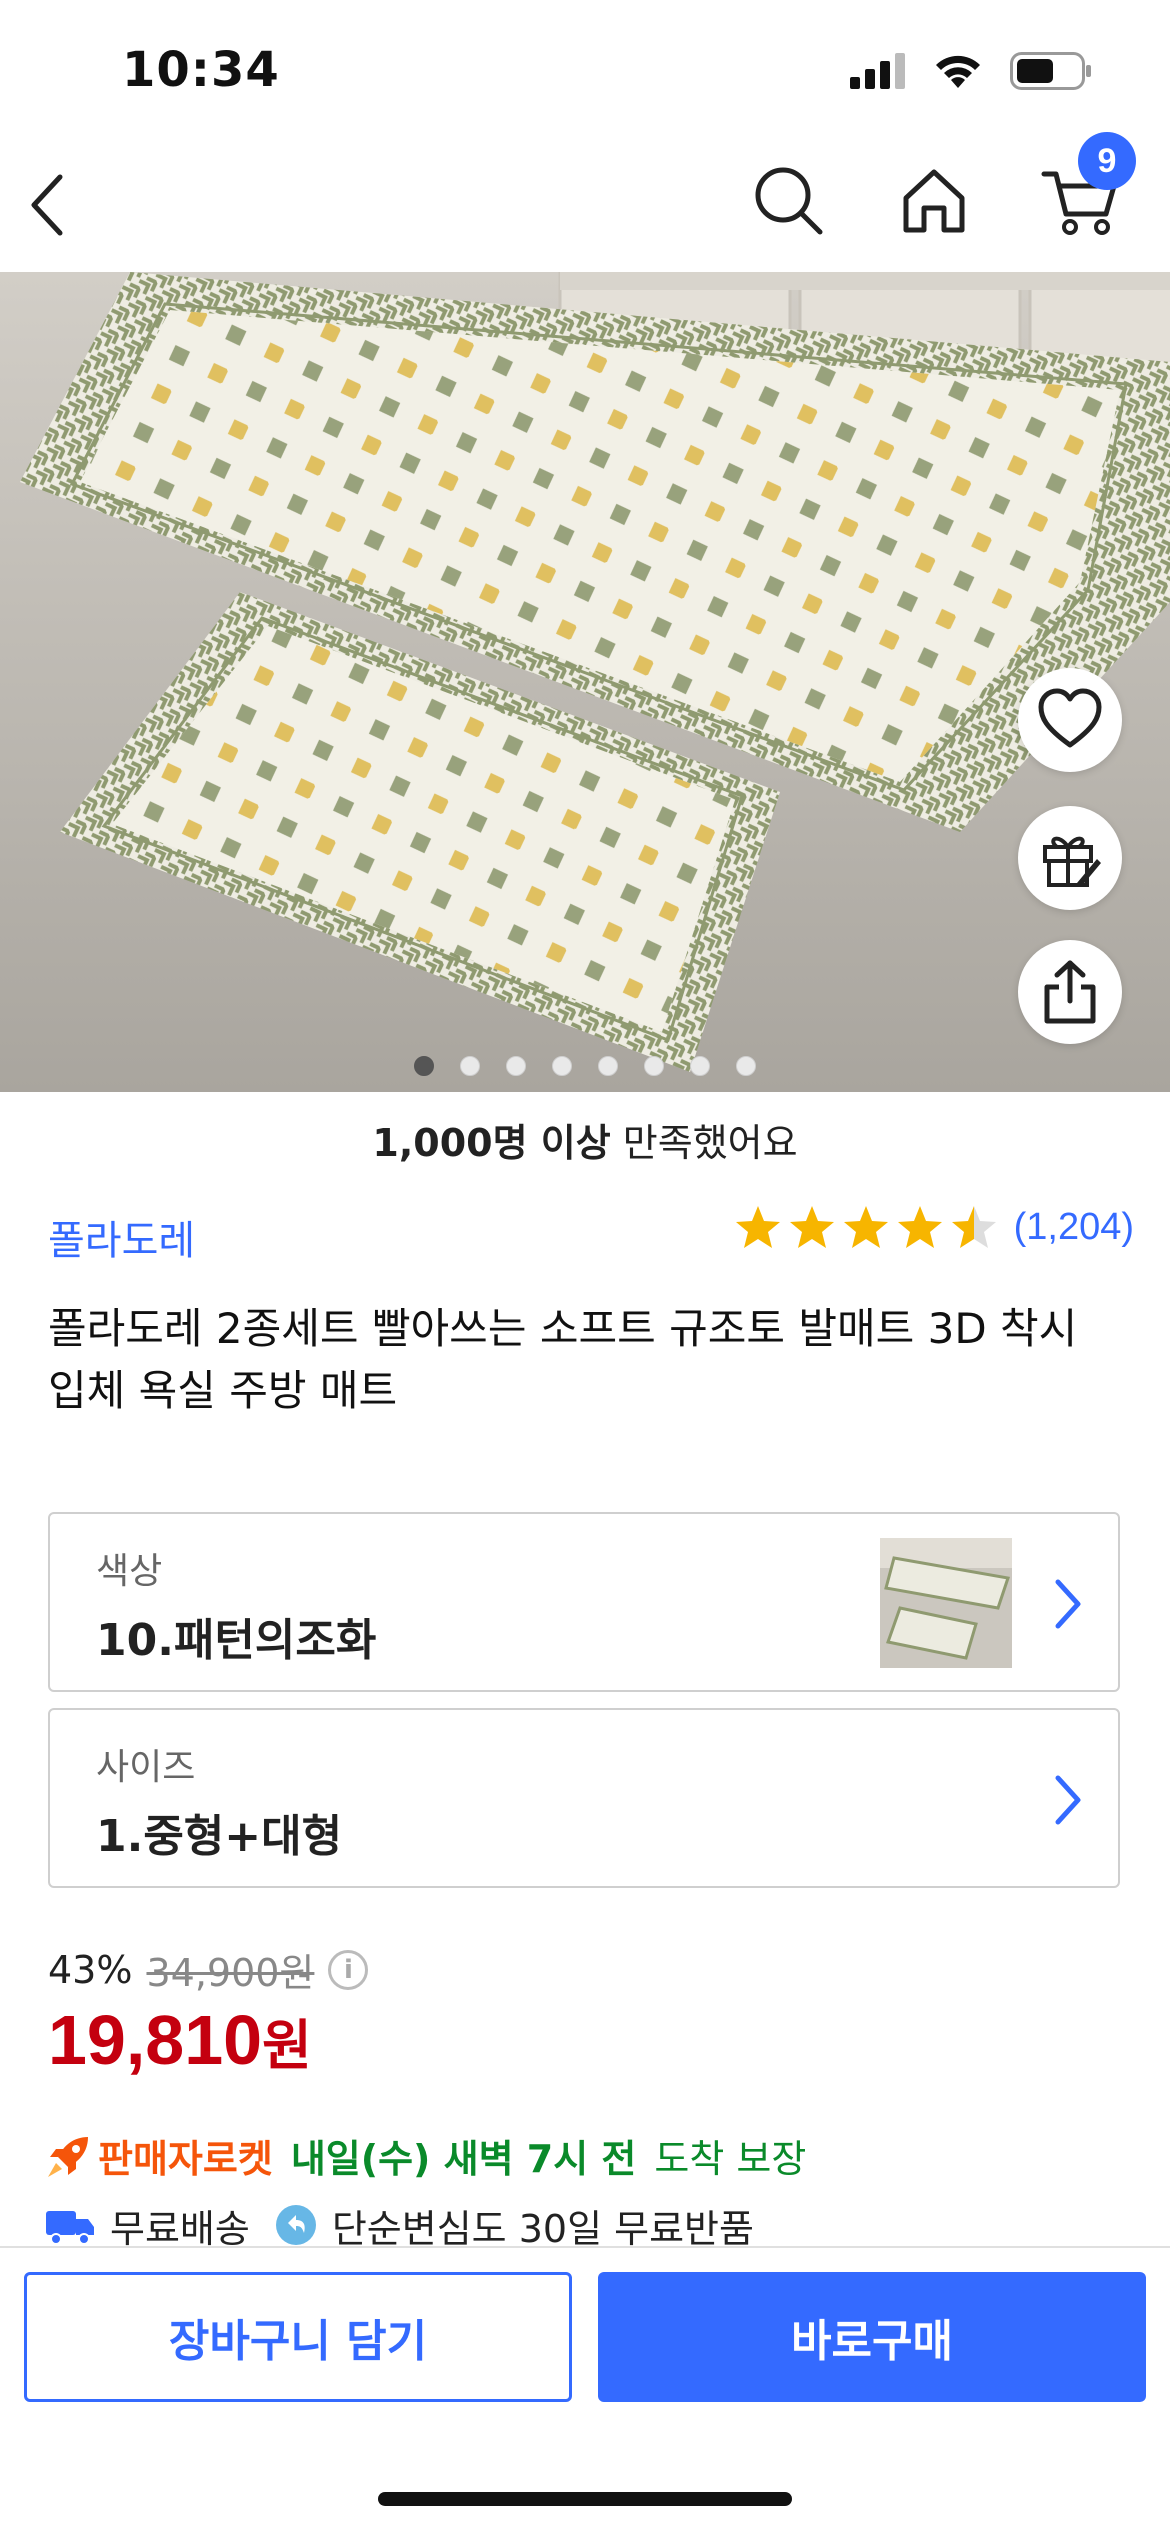  Describe the element at coordinates (287, 2045) in the screenshot. I see `sale-price-unit: 원` at that location.